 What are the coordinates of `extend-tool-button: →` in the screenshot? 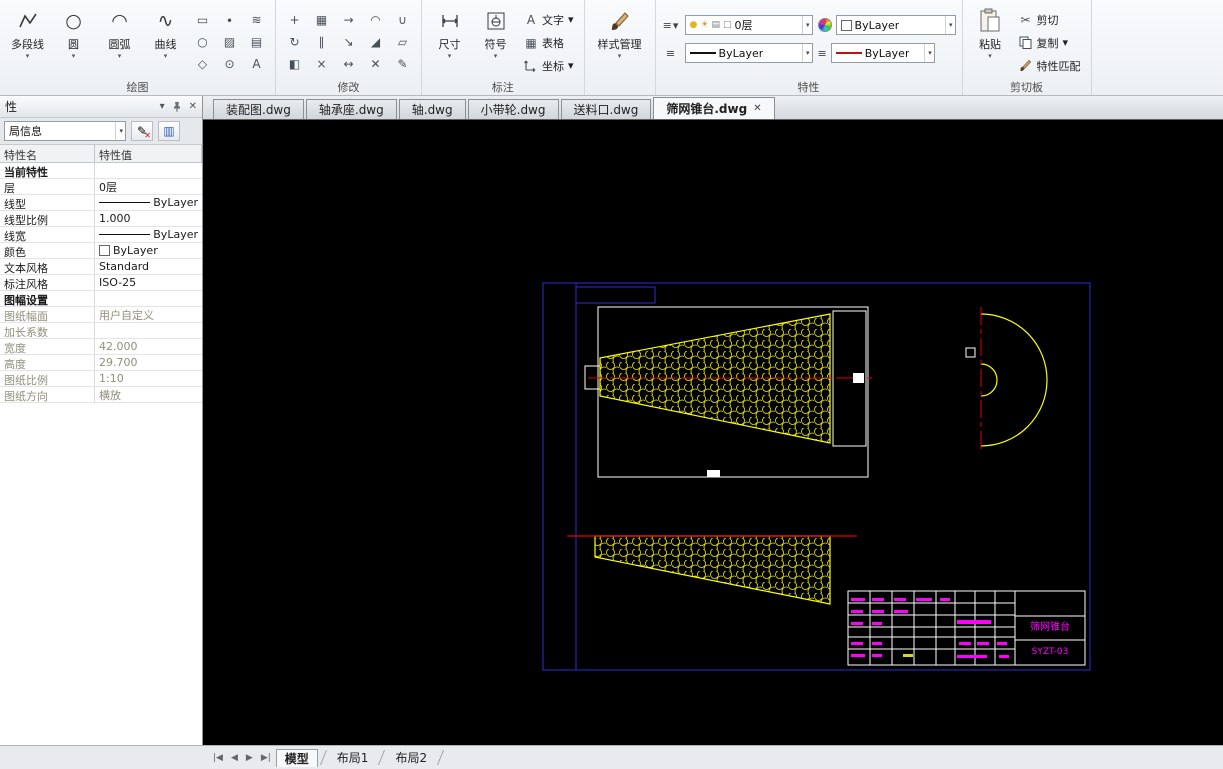 It's located at (348, 19).